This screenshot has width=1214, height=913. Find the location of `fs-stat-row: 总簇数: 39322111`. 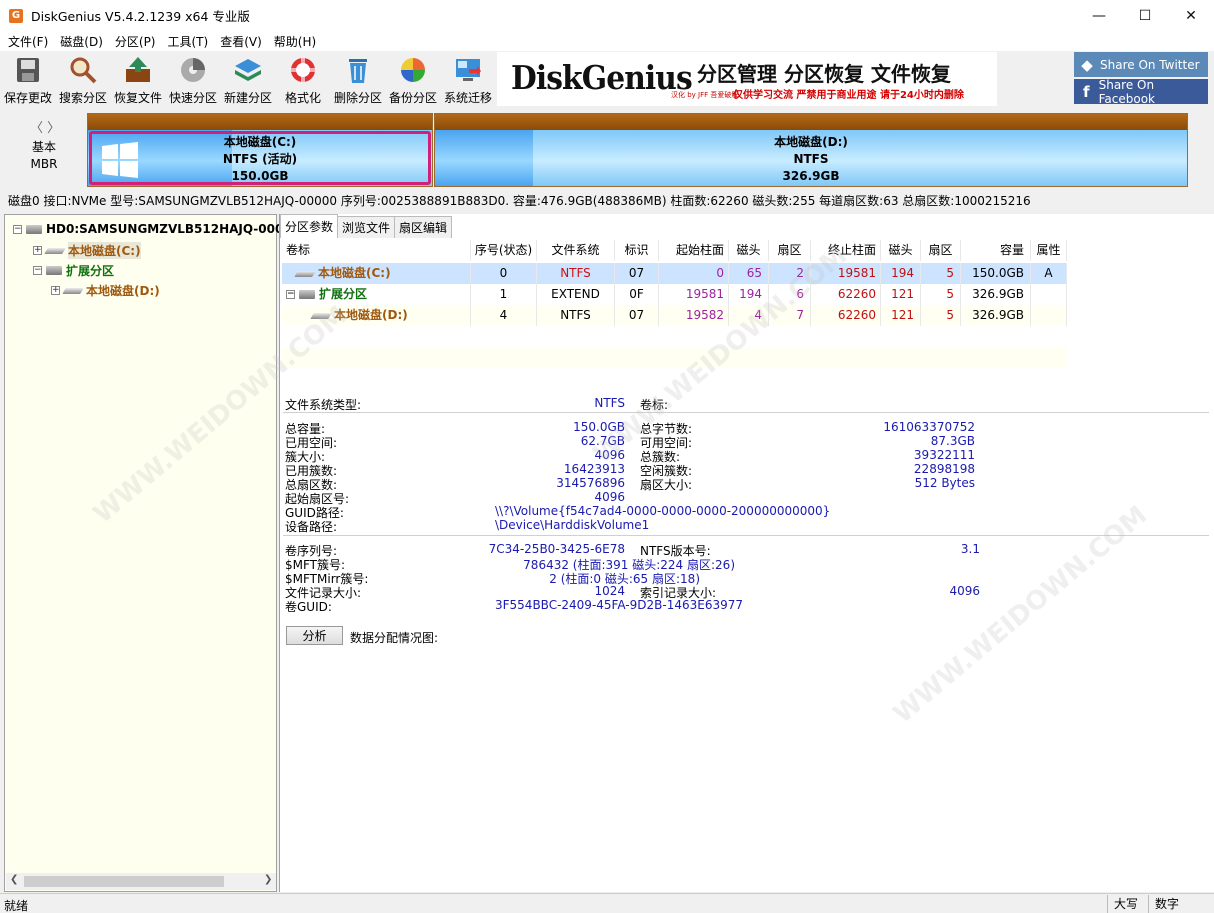

fs-stat-row: 总簇数: 39322111 is located at coordinates (807, 456).